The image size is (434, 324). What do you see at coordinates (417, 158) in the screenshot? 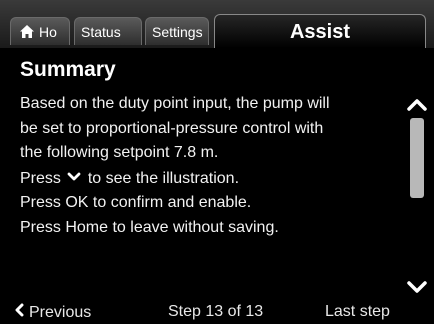
I see `scrollbar-thumb` at bounding box center [417, 158].